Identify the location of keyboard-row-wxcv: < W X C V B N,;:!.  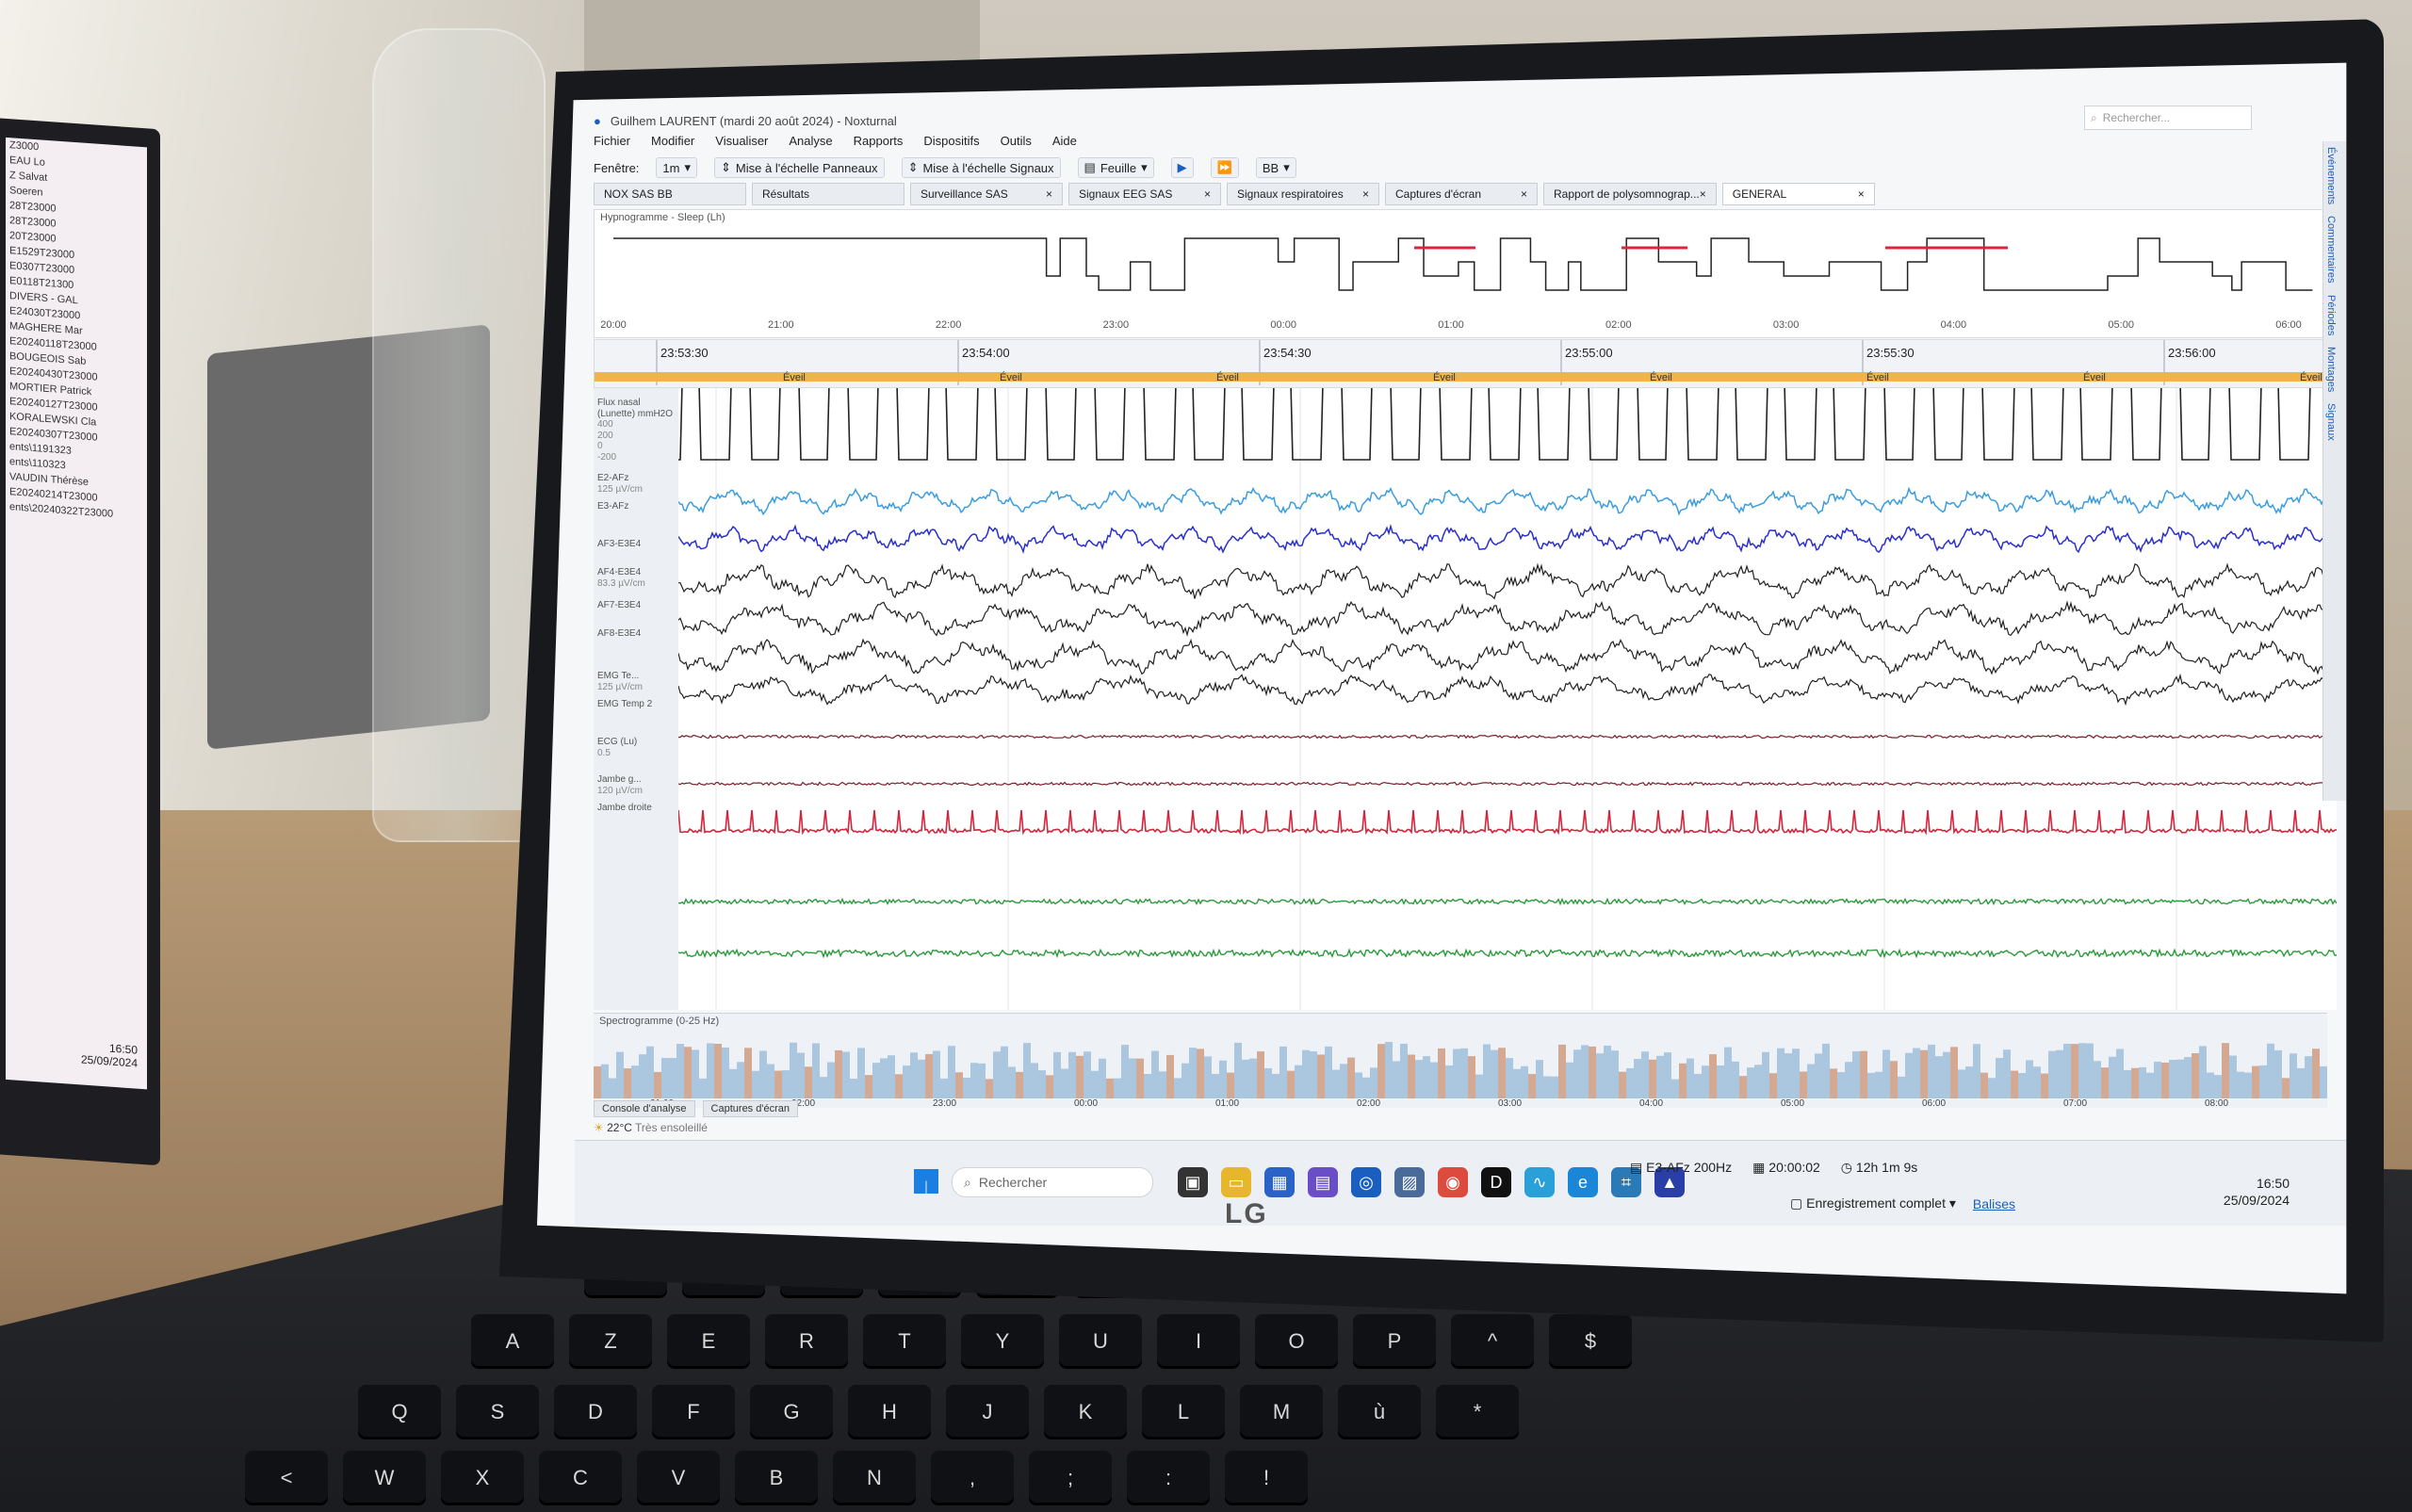
(776, 1478).